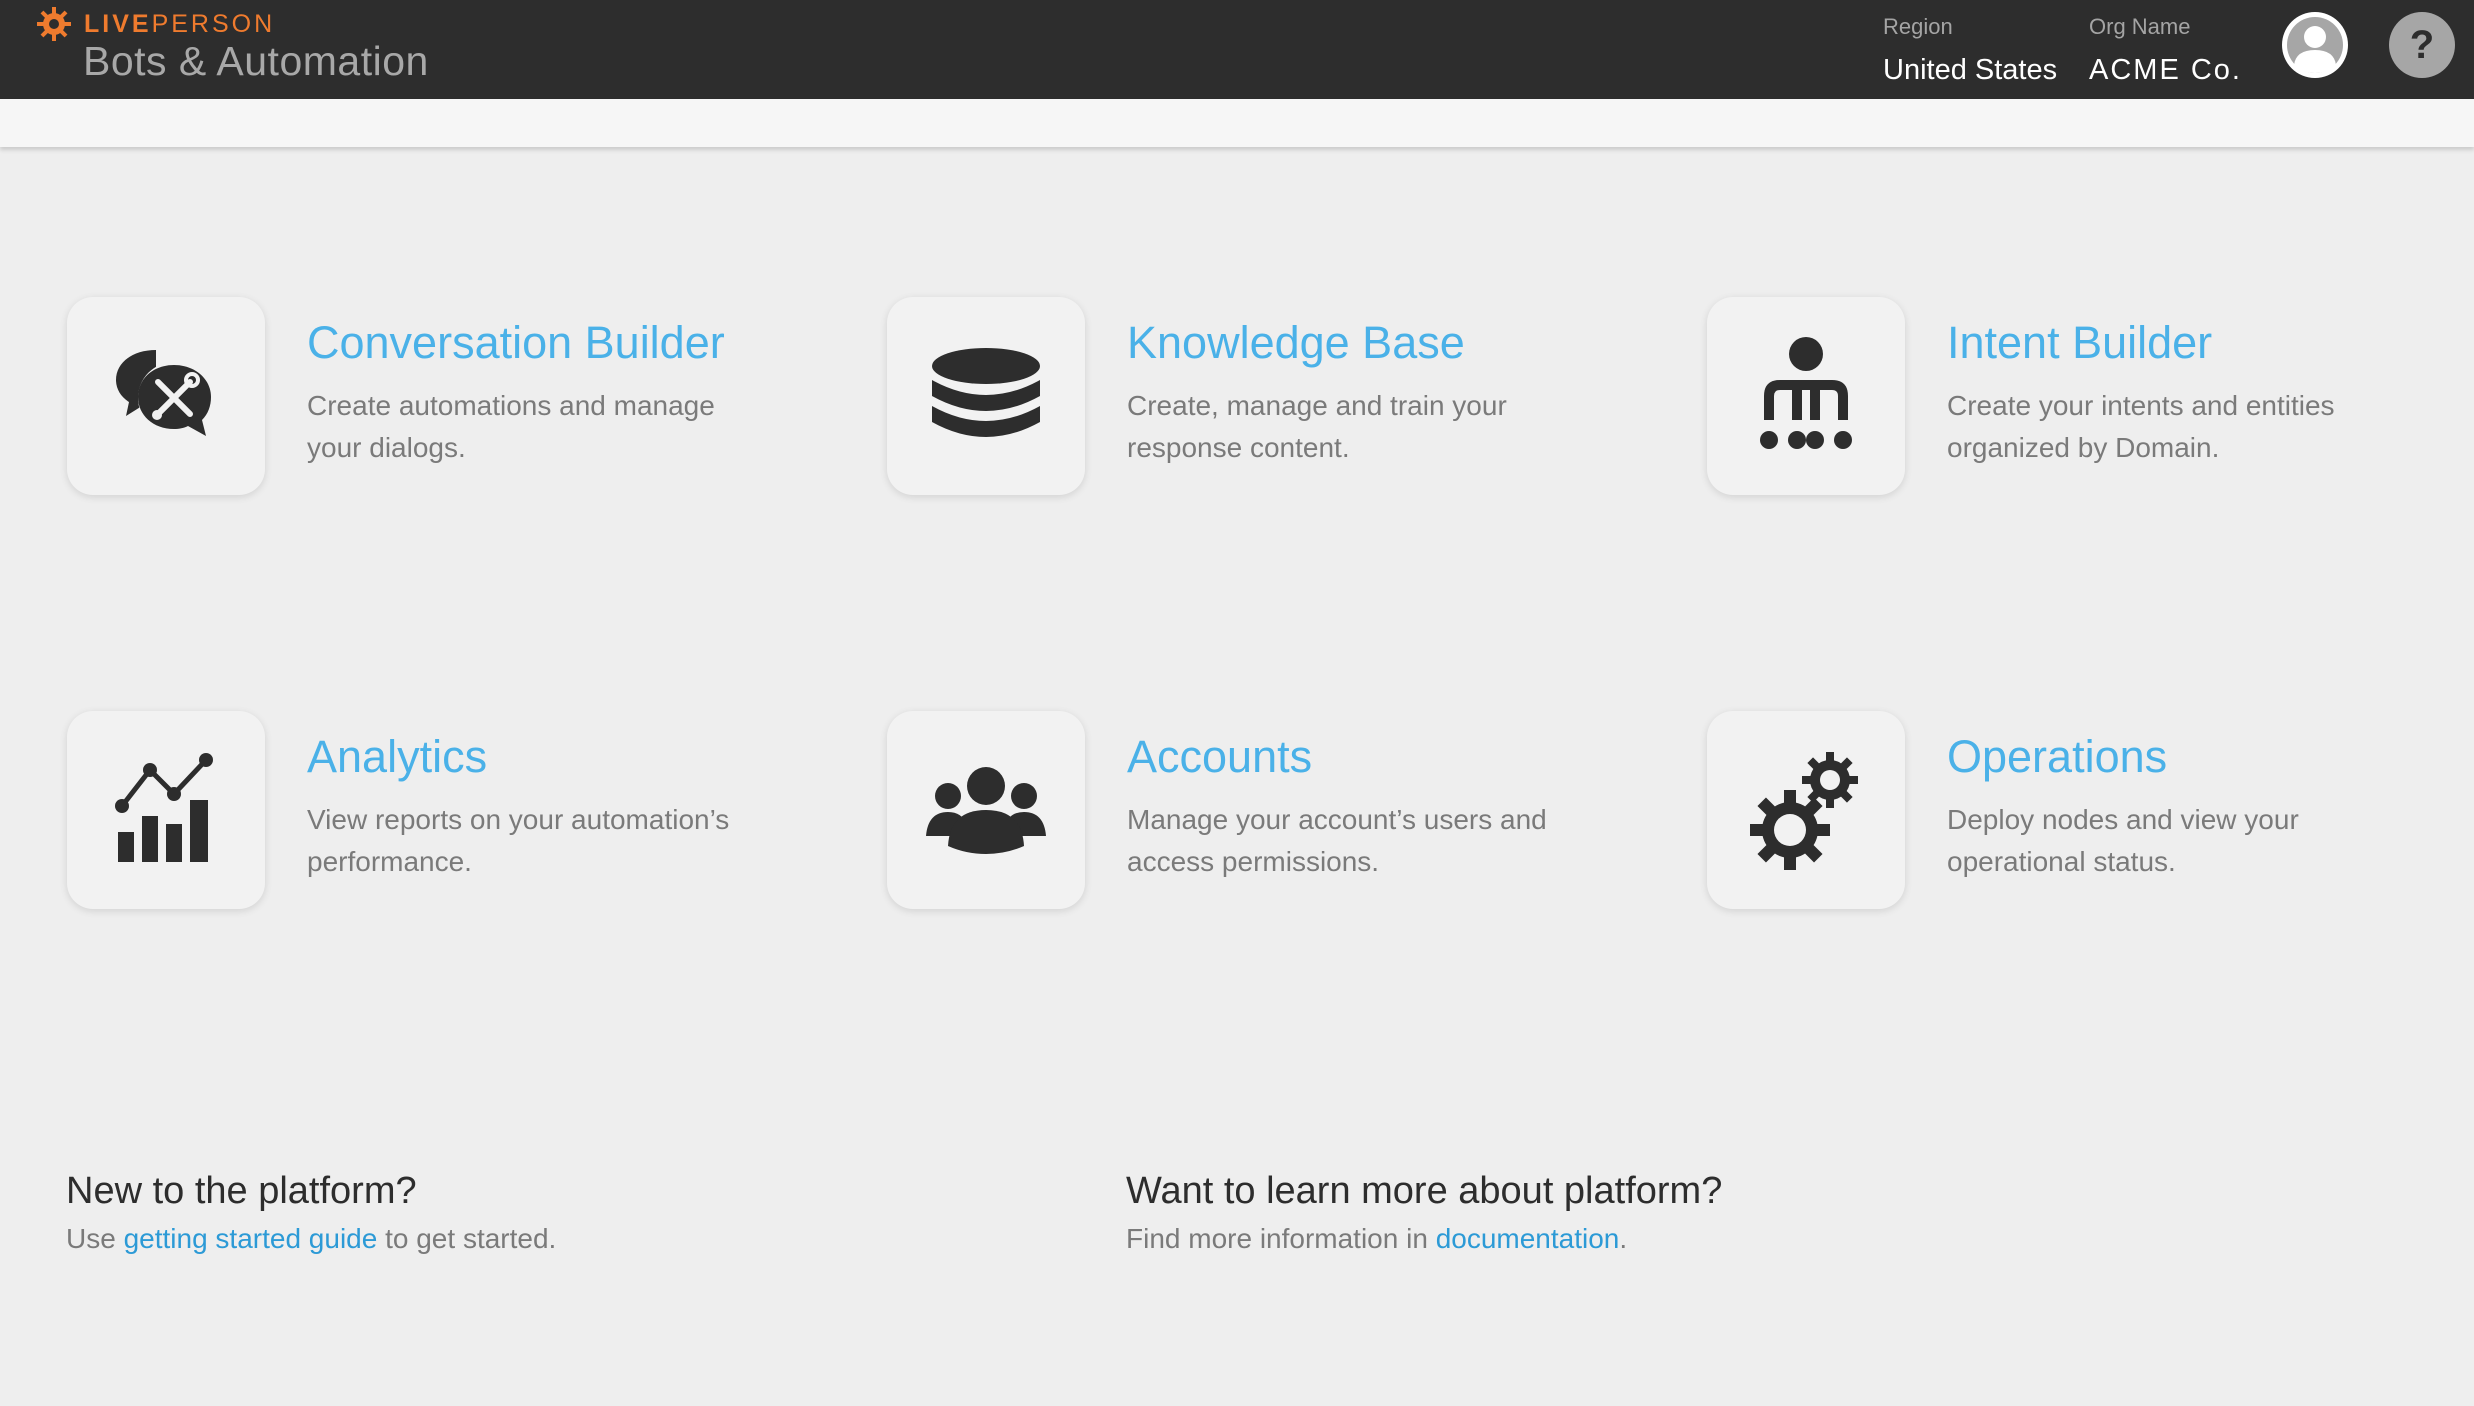  Describe the element at coordinates (241, 1191) in the screenshot. I see `new-to-platform-heading: New to the platform?` at that location.